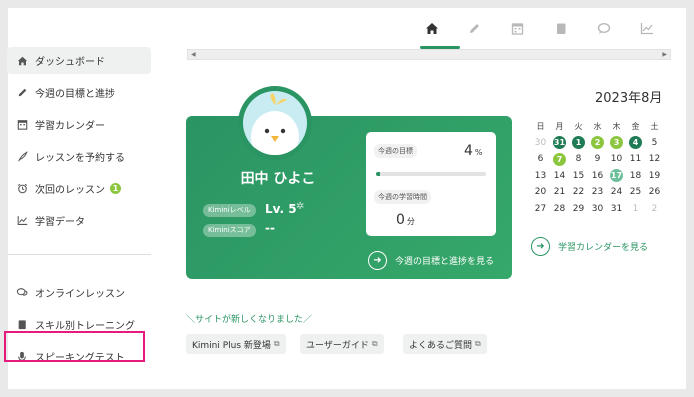 The image size is (694, 397). I want to click on weekly-goals-link: ➜ 今週の目標と進捗を見る, so click(431, 260).